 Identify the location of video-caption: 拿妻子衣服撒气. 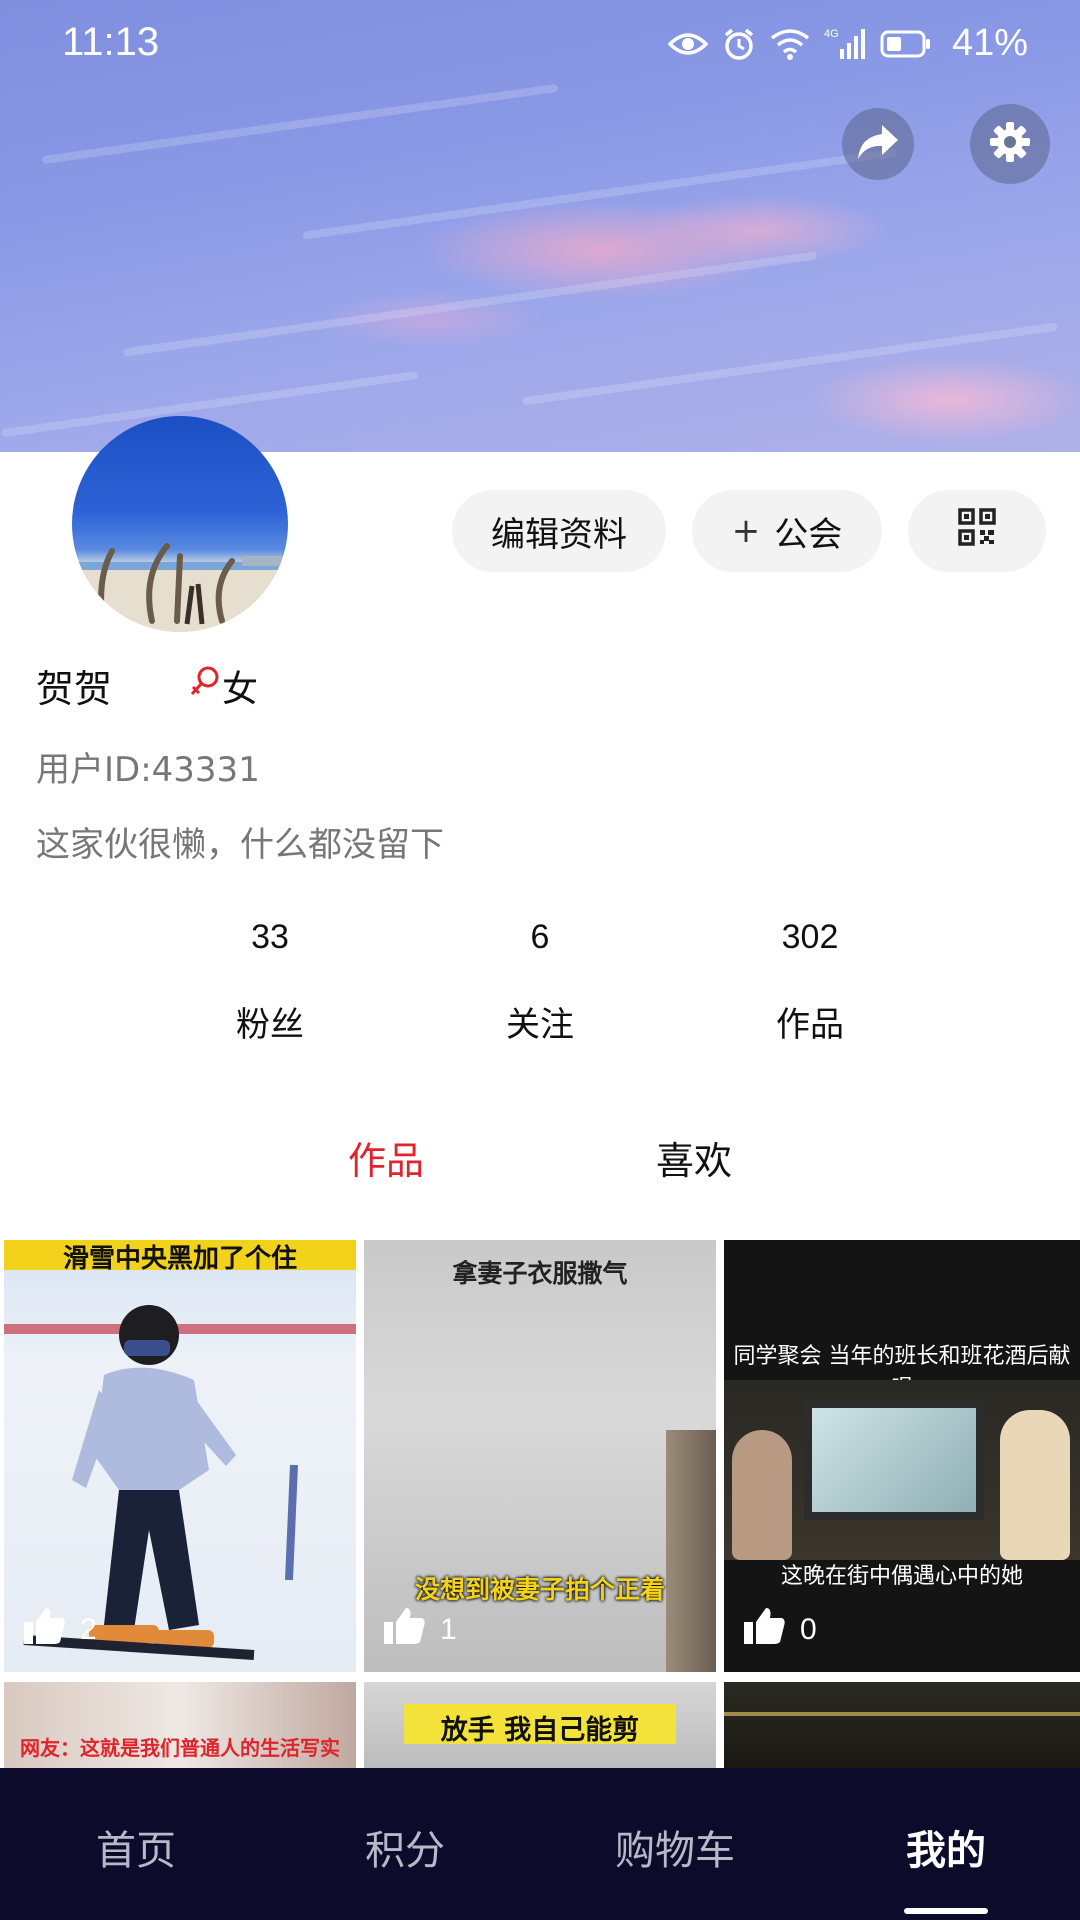
(540, 1273).